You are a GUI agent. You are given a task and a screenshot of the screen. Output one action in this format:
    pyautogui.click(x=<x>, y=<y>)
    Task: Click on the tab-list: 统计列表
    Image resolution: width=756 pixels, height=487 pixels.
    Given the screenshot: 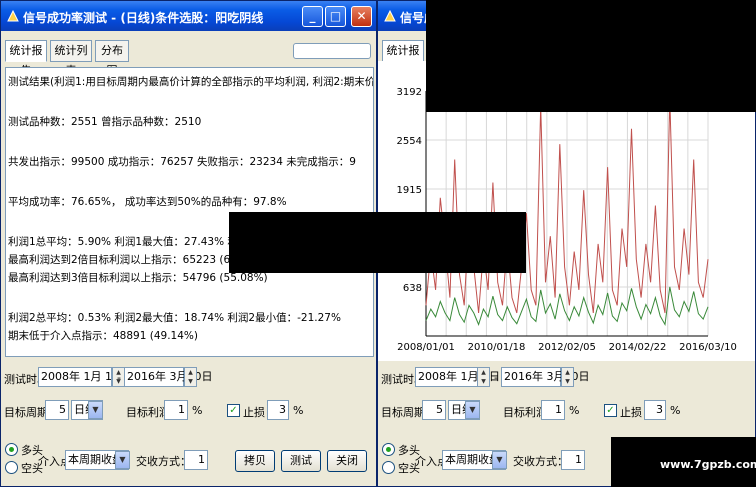 What is the action you would take?
    pyautogui.click(x=71, y=58)
    